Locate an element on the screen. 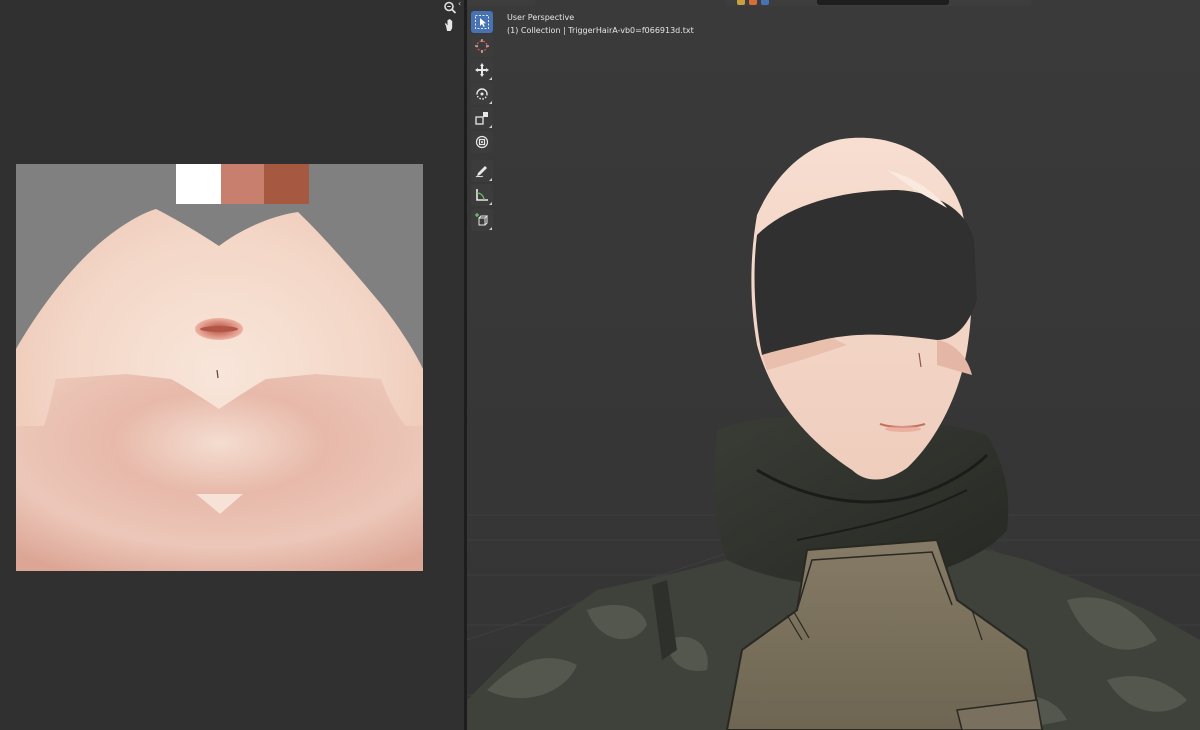 The width and height of the screenshot is (1200, 730). search-input is located at coordinates (886, 1).